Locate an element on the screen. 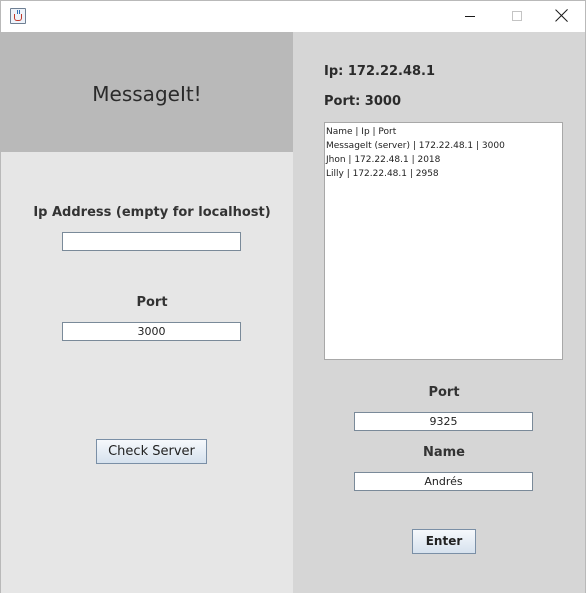 The width and height of the screenshot is (586, 593). client-name-label: Name is located at coordinates (443, 452).